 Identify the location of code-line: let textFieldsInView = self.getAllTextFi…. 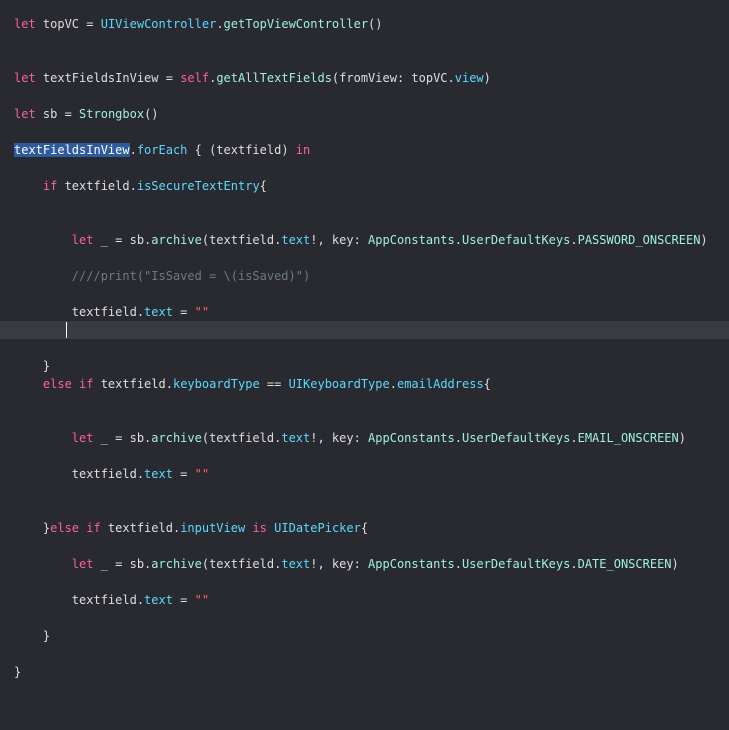
(371, 78).